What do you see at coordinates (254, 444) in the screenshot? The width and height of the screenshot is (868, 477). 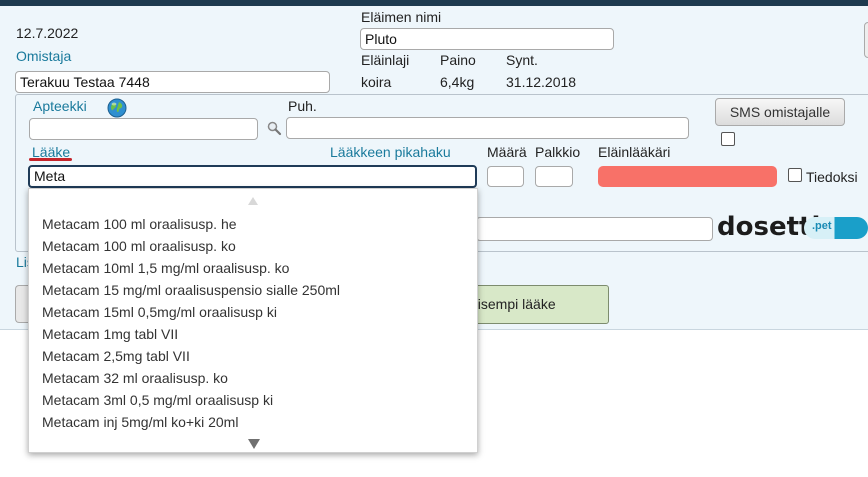 I see `scroll-down-arrow-icon` at bounding box center [254, 444].